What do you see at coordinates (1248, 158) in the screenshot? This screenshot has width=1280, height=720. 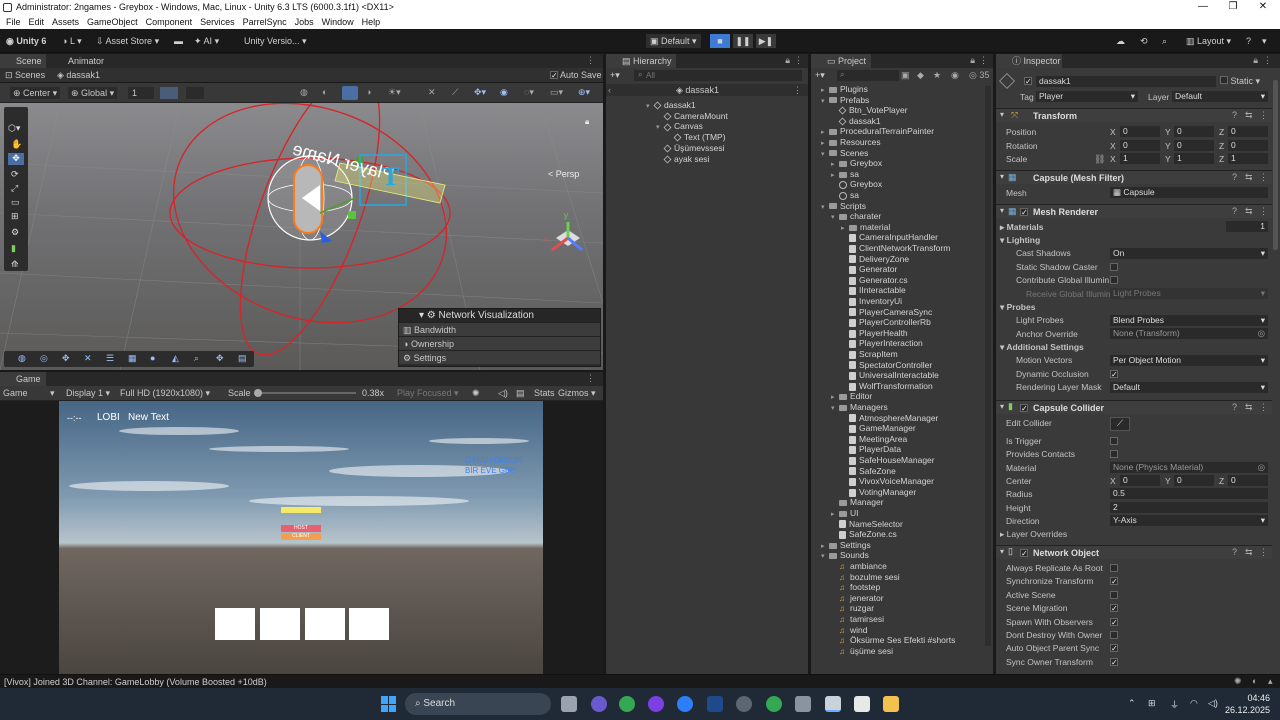 I see `z-field: 1` at bounding box center [1248, 158].